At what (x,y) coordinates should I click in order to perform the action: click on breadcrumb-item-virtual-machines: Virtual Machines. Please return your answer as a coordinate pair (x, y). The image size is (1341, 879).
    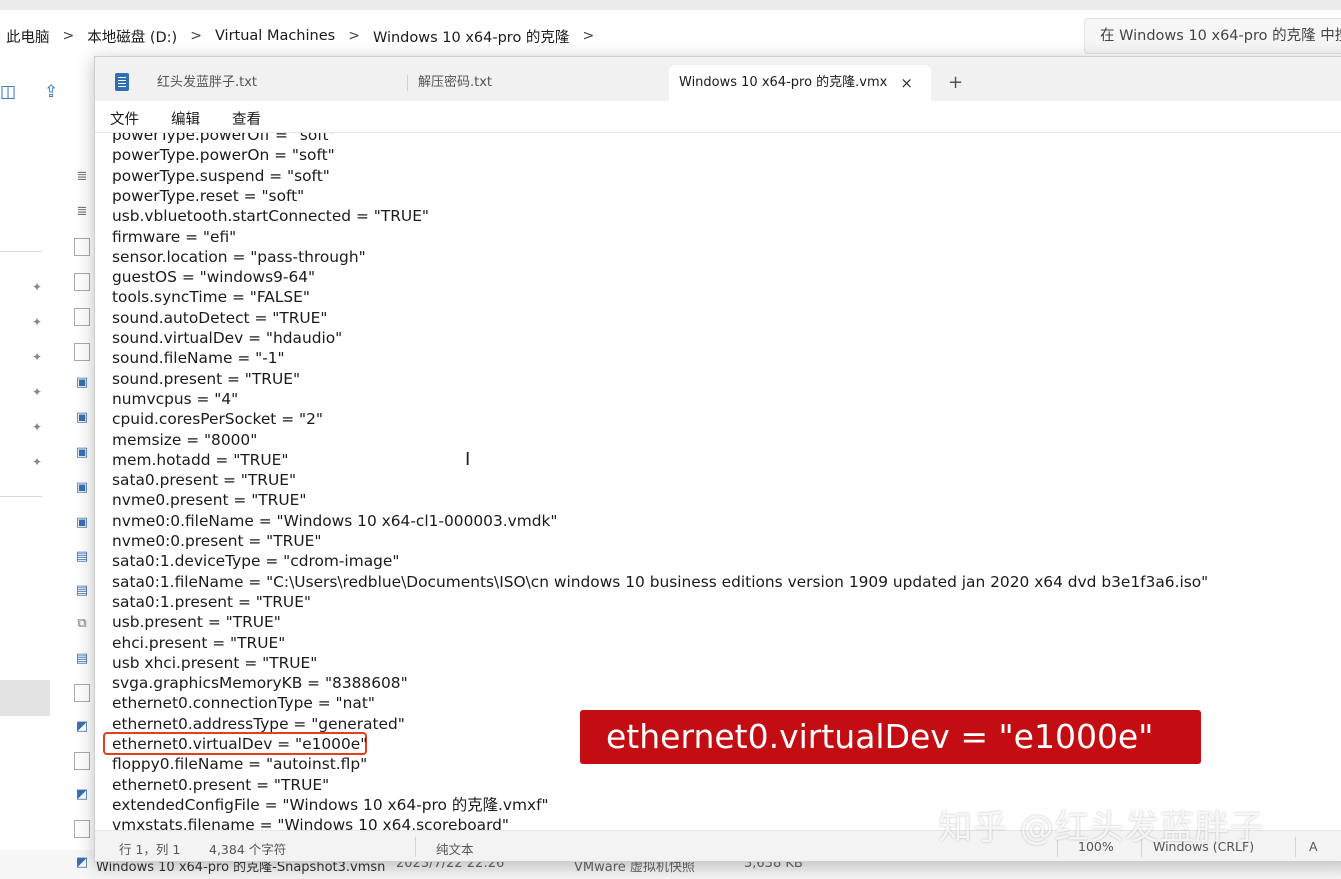
    Looking at the image, I should click on (275, 36).